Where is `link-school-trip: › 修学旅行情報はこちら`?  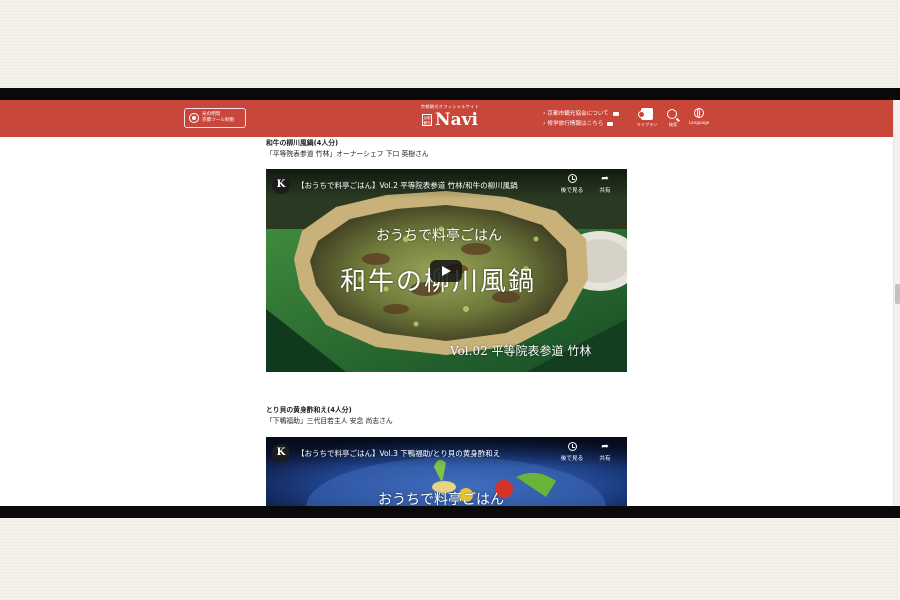
link-school-trip: › 修学旅行情報はこちら is located at coordinates (581, 124).